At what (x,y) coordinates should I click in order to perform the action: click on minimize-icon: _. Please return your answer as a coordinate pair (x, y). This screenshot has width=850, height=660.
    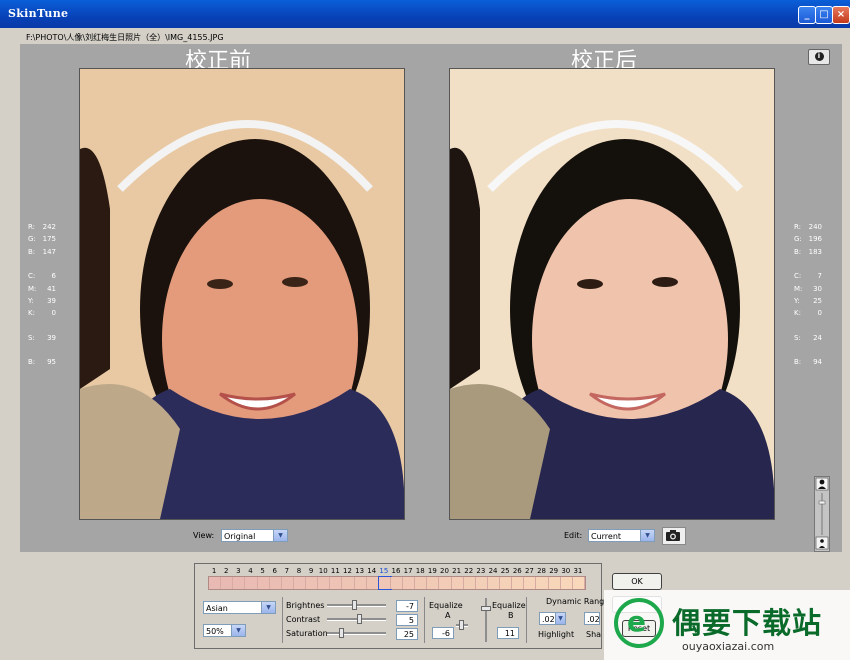
    Looking at the image, I should click on (807, 14).